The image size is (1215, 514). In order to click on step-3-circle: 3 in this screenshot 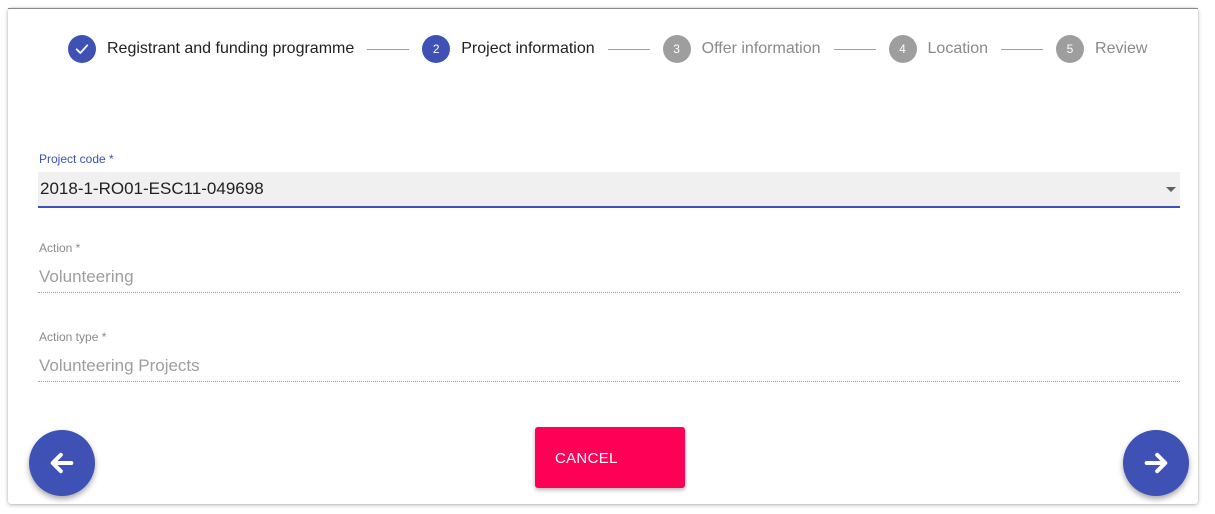, I will do `click(676, 49)`.